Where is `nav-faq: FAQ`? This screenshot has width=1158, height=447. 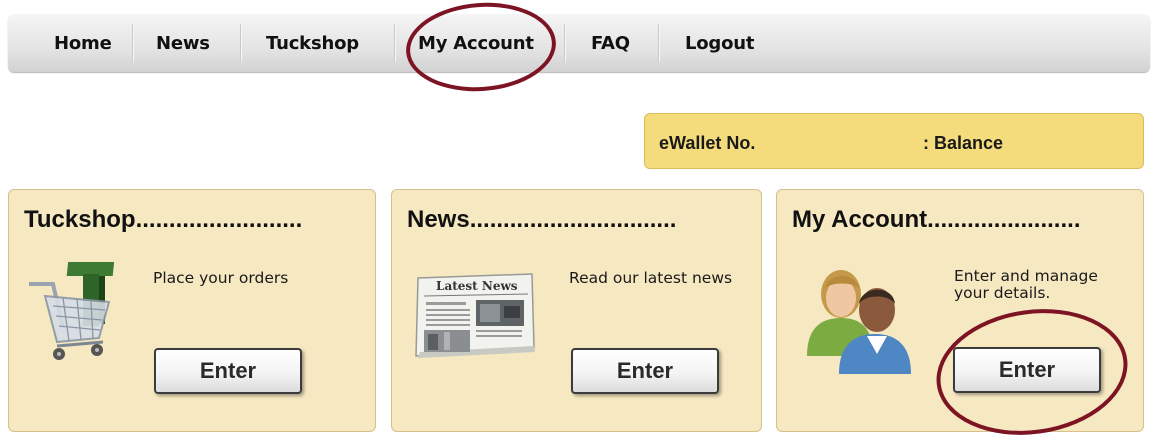 nav-faq: FAQ is located at coordinates (610, 43).